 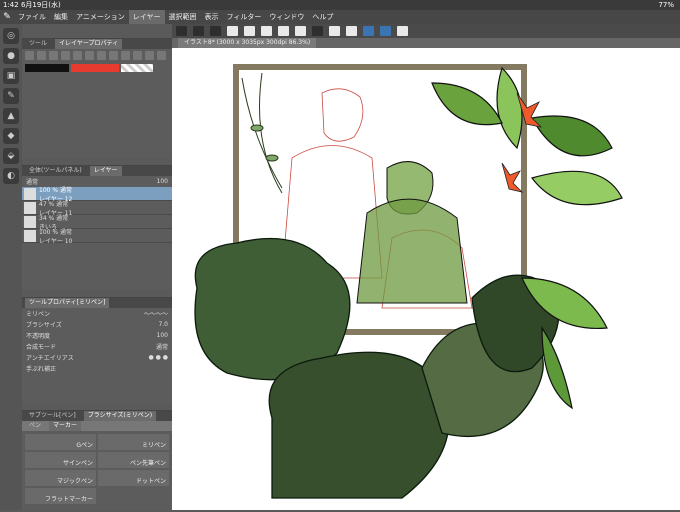 I want to click on lasso-icon, so click(x=53, y=55).